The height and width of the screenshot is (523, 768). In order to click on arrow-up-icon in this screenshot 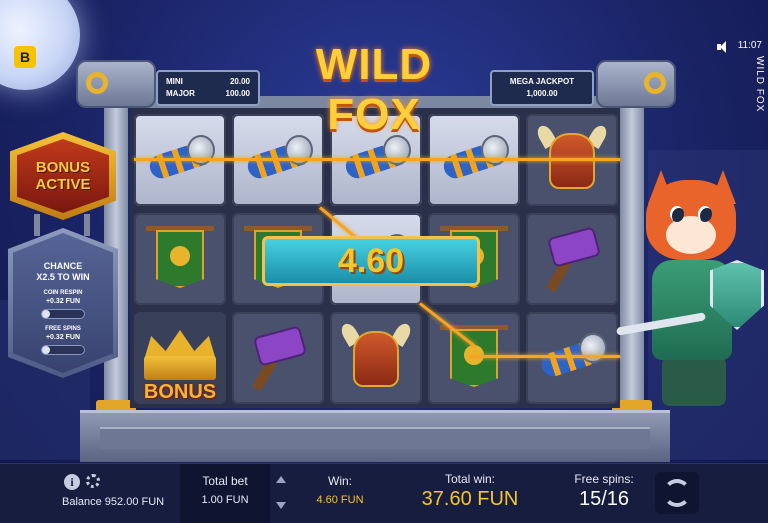, I will do `click(281, 479)`.